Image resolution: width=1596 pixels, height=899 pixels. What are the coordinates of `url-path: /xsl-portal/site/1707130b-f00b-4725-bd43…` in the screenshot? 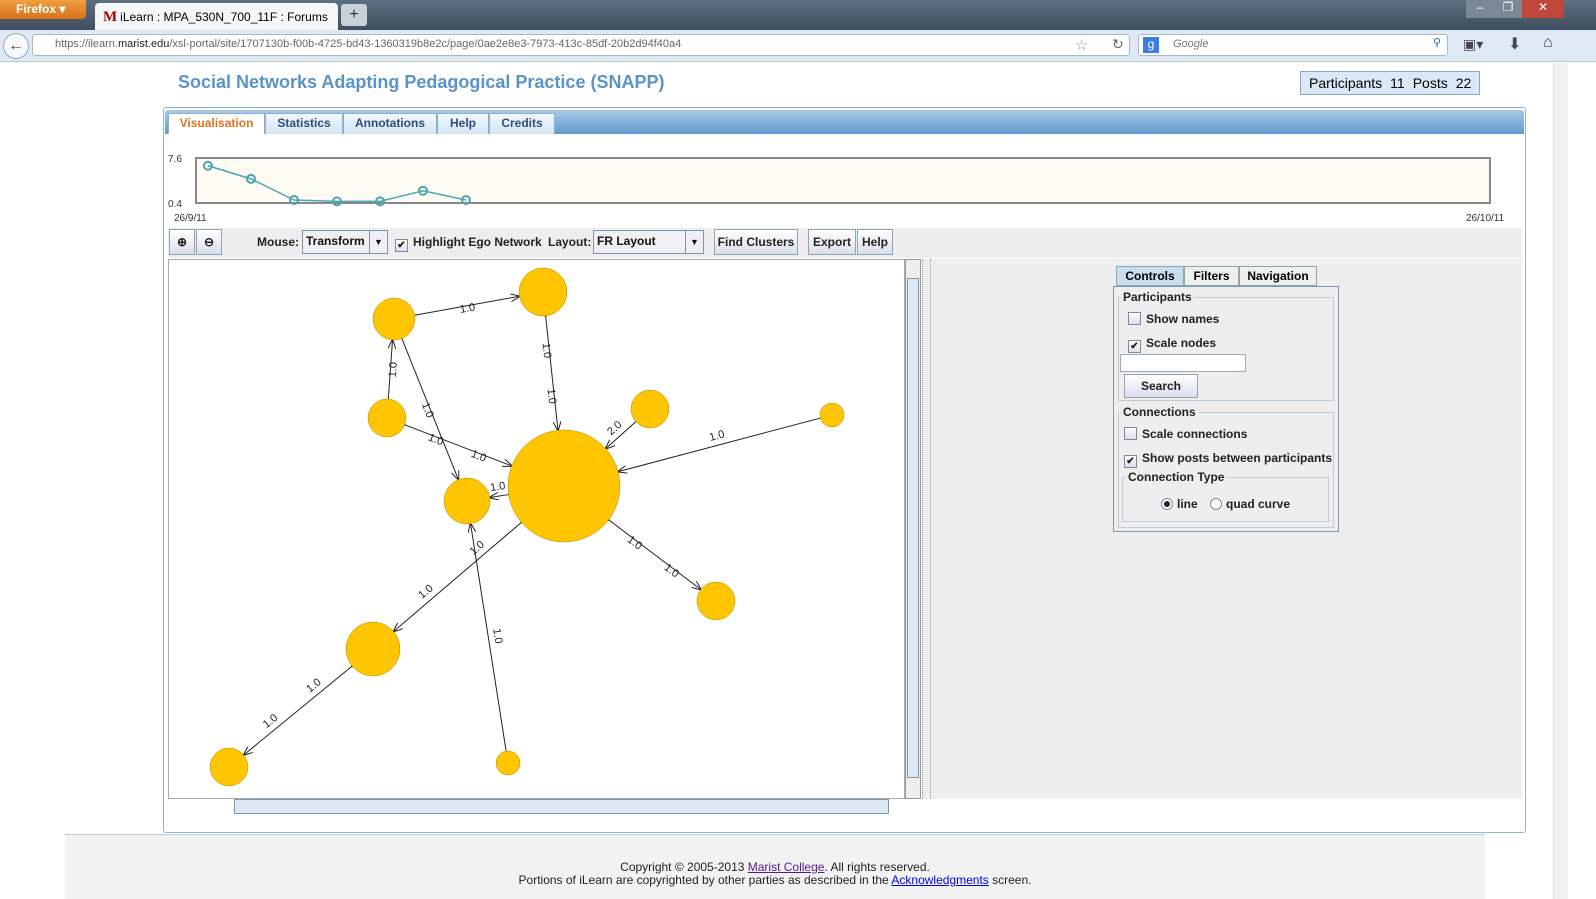 It's located at (425, 44).